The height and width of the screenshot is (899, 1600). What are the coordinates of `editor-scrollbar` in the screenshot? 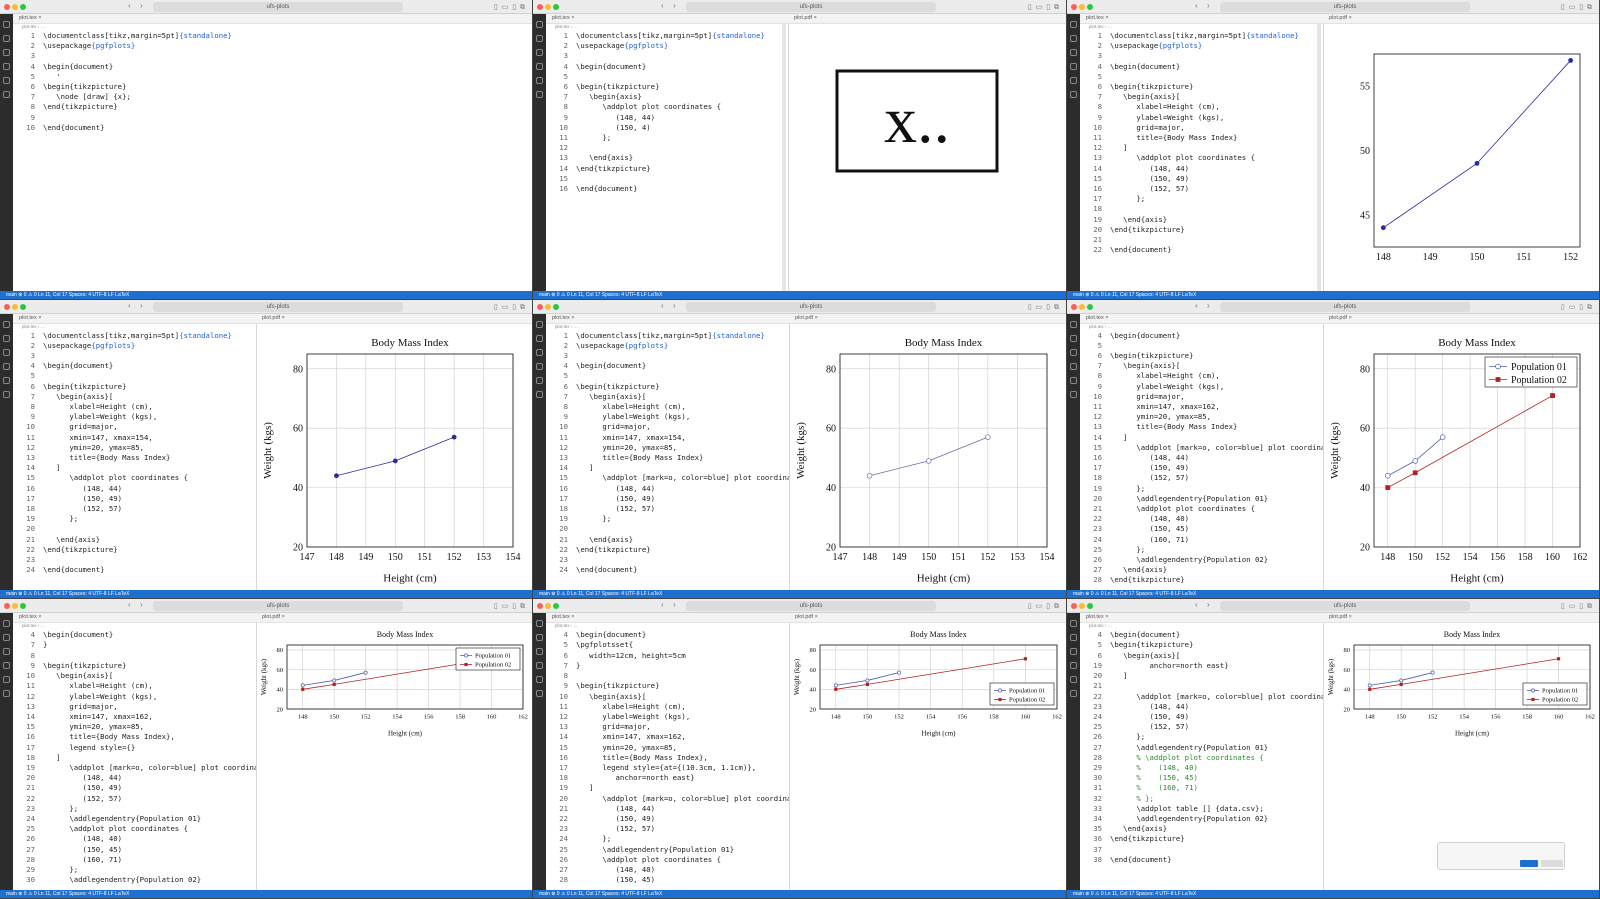 It's located at (784, 157).